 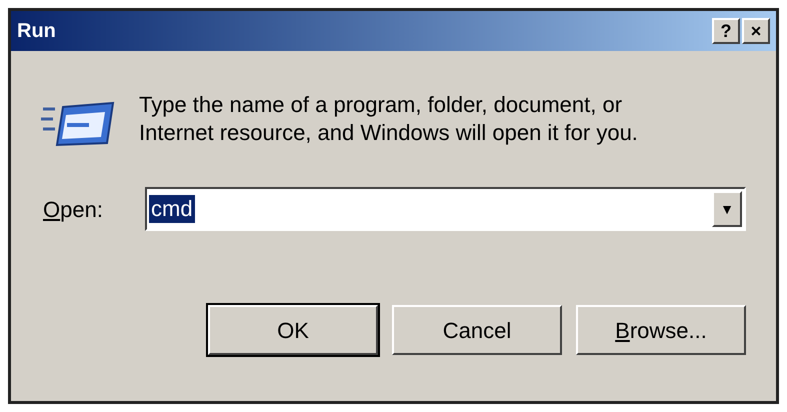 I want to click on open-label: Open:, so click(x=73, y=210).